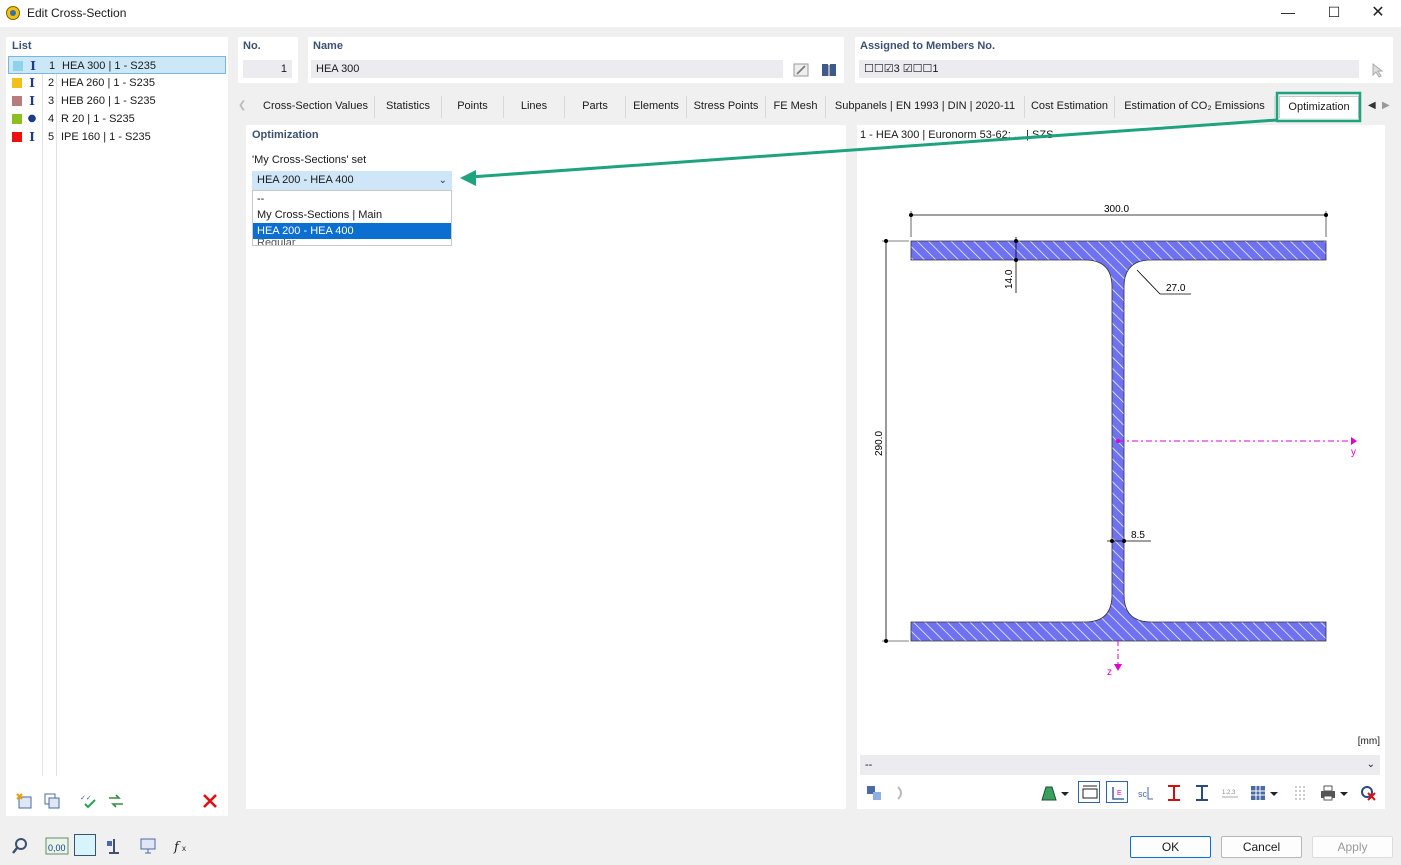 This screenshot has width=1401, height=865. What do you see at coordinates (85, 845) in the screenshot?
I see `color-box-icon` at bounding box center [85, 845].